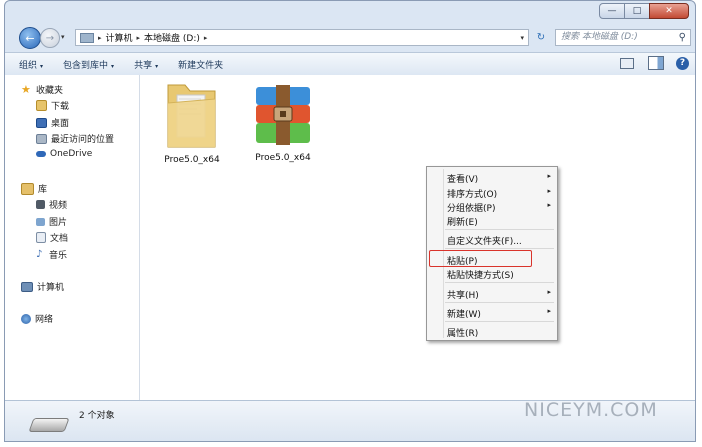 This screenshot has height=447, width=702. What do you see at coordinates (462, 178) in the screenshot?
I see `menu-item-view: 查看(V)` at bounding box center [462, 178].